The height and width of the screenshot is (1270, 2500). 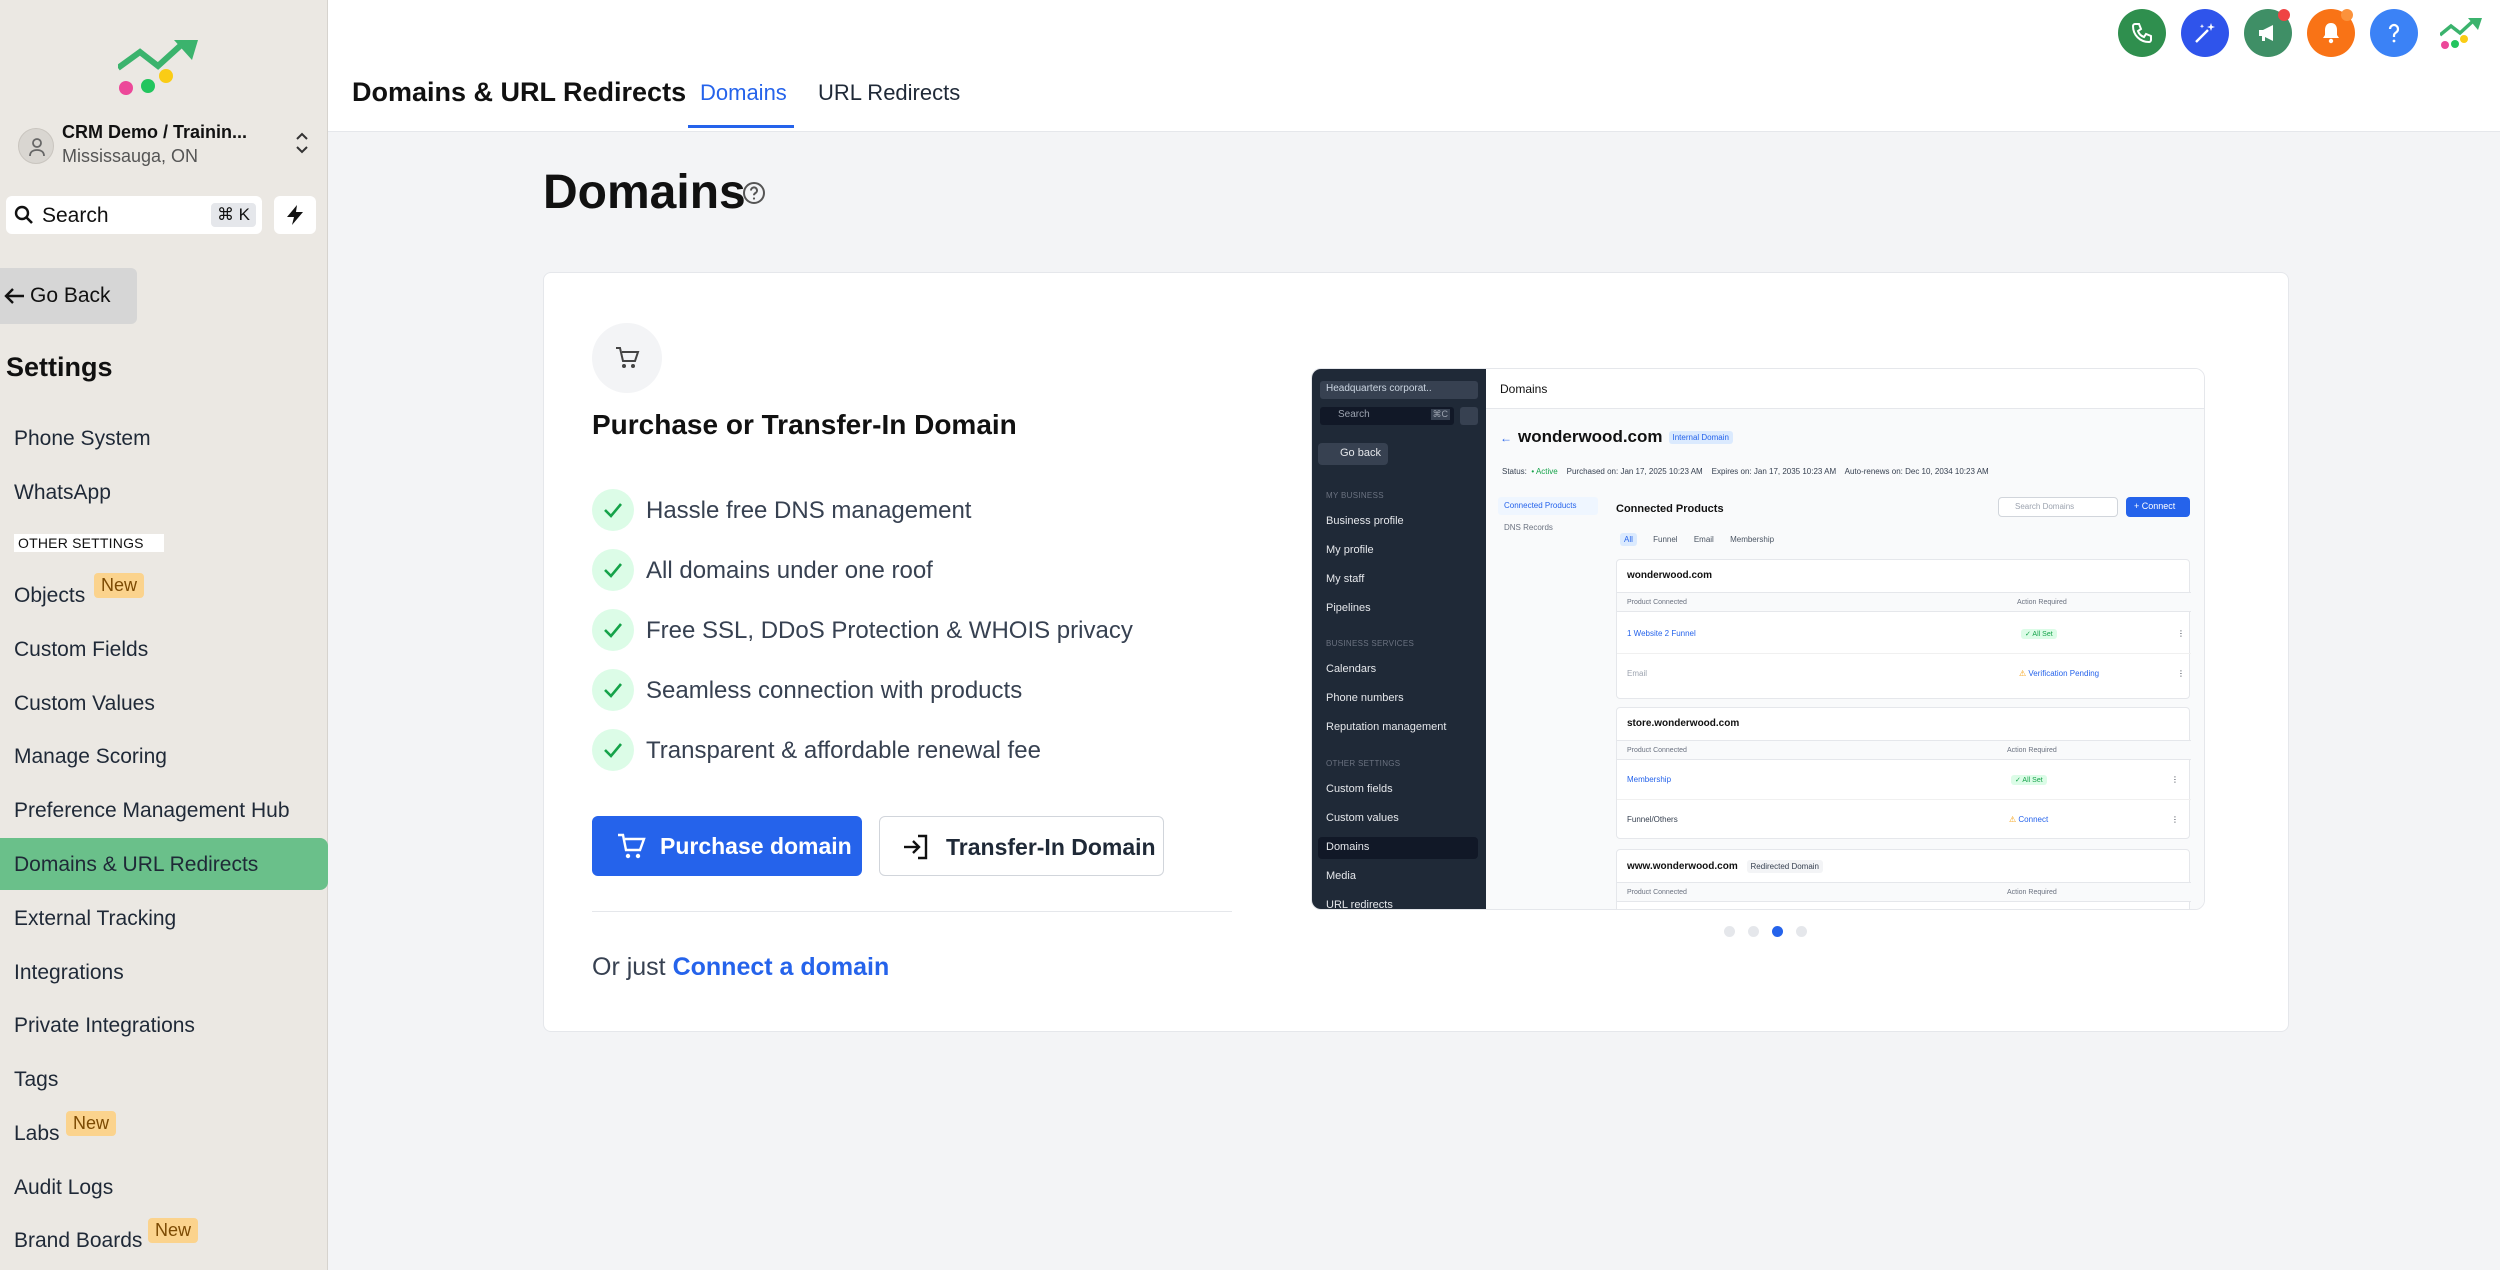 I want to click on preview-filter: Membership, so click(x=1752, y=539).